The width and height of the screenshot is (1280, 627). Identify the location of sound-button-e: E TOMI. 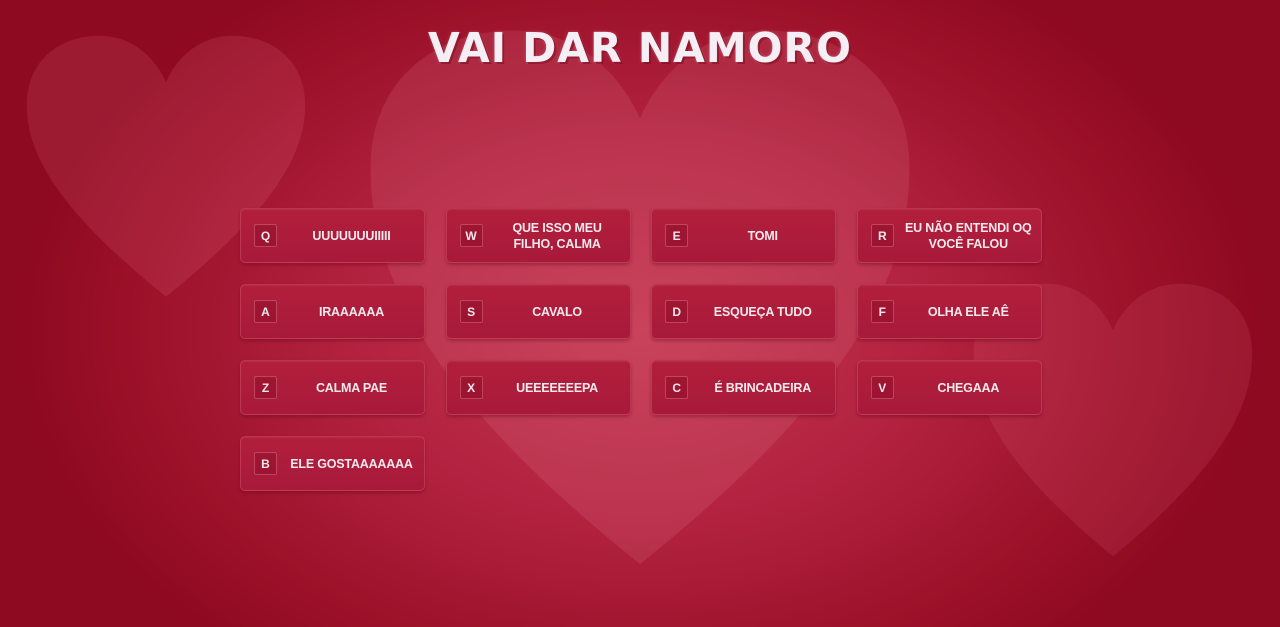
(744, 235).